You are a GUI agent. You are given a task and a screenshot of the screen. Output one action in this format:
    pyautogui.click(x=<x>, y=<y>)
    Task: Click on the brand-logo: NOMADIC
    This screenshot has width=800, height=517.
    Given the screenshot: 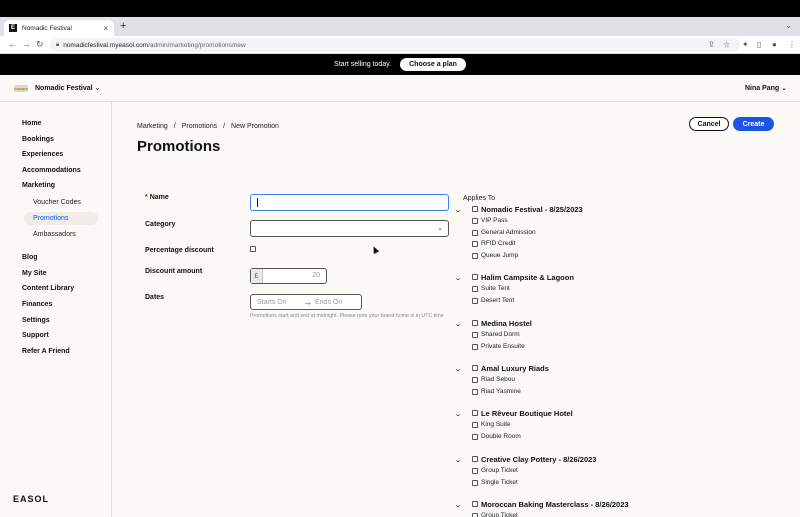 What is the action you would take?
    pyautogui.click(x=21, y=88)
    